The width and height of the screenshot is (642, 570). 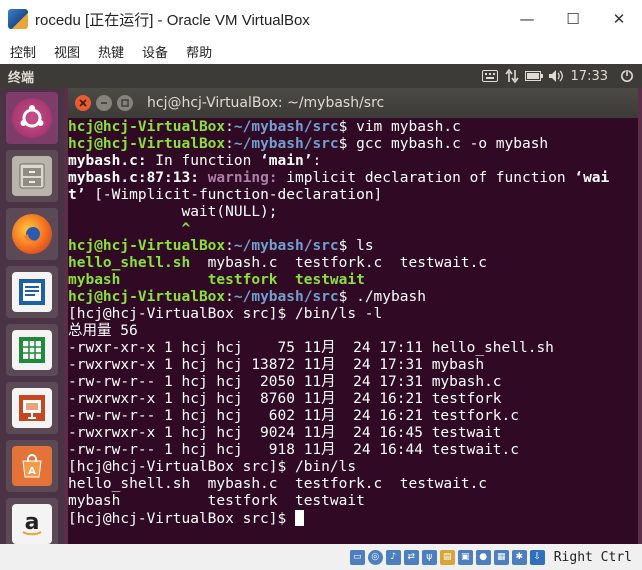 I want to click on menu-hotkey: 热键, so click(x=111, y=51).